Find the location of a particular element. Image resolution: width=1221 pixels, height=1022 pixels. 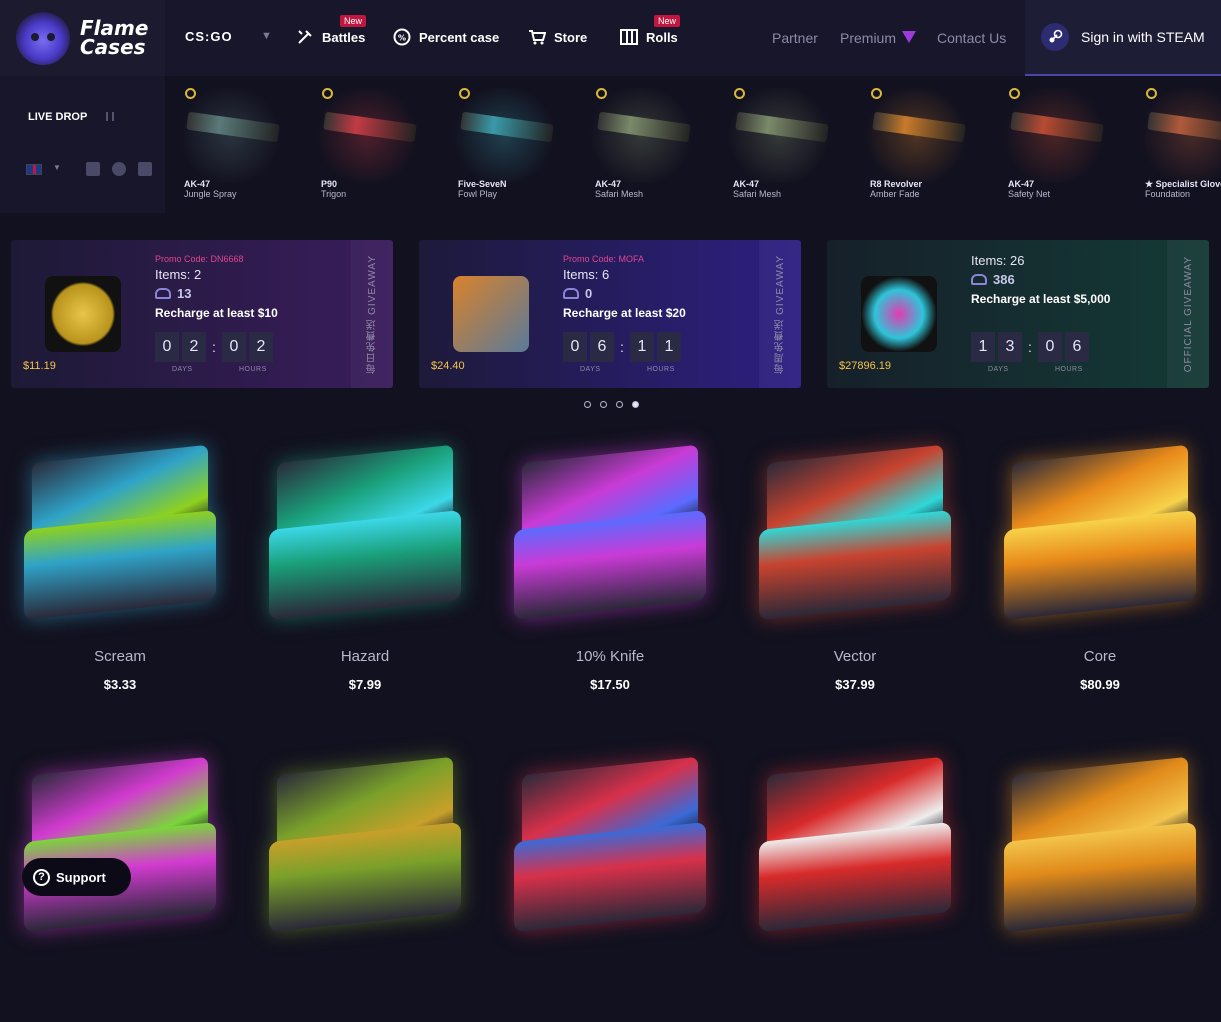

percent-icon: % is located at coordinates (402, 37).